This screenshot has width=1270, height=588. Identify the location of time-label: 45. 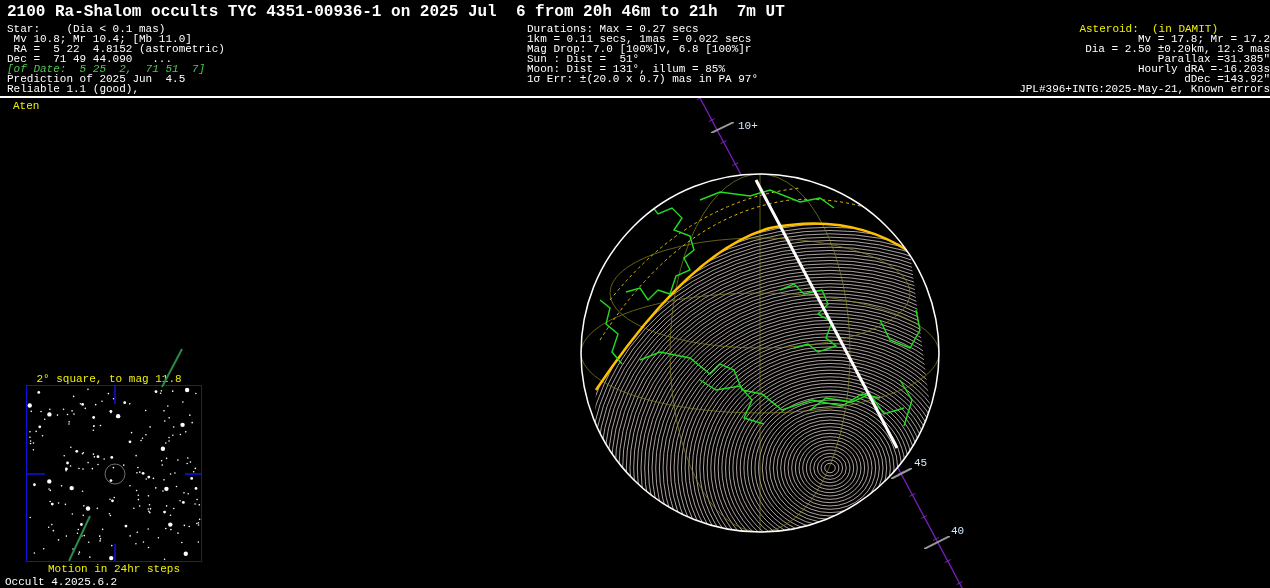
(921, 463).